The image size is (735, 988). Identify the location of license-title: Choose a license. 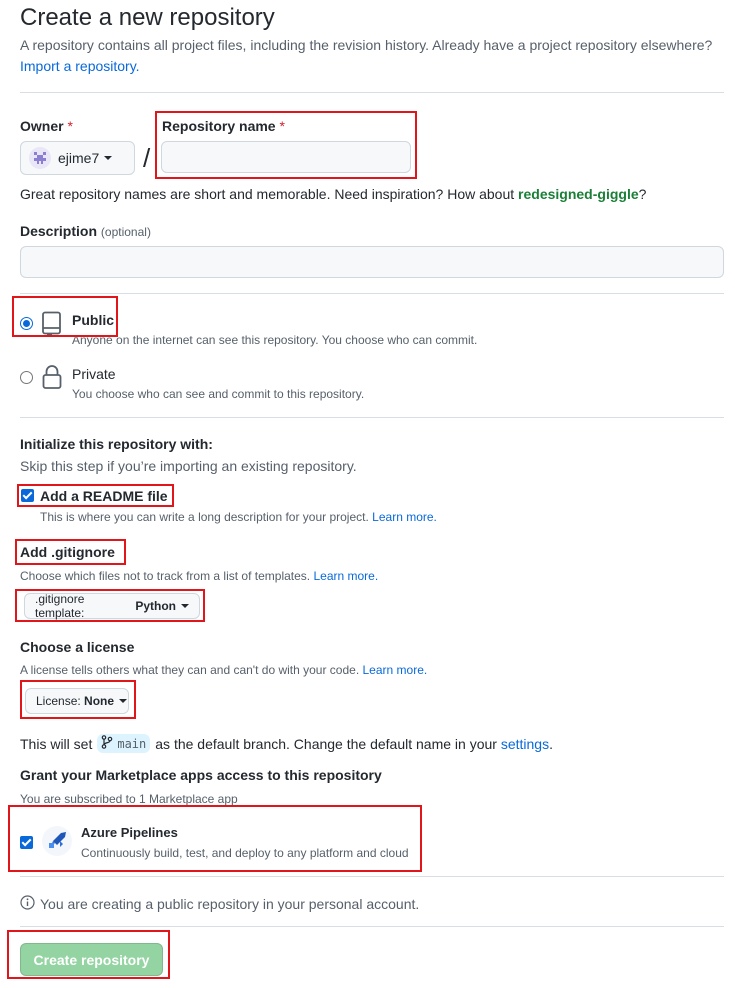
(77, 647).